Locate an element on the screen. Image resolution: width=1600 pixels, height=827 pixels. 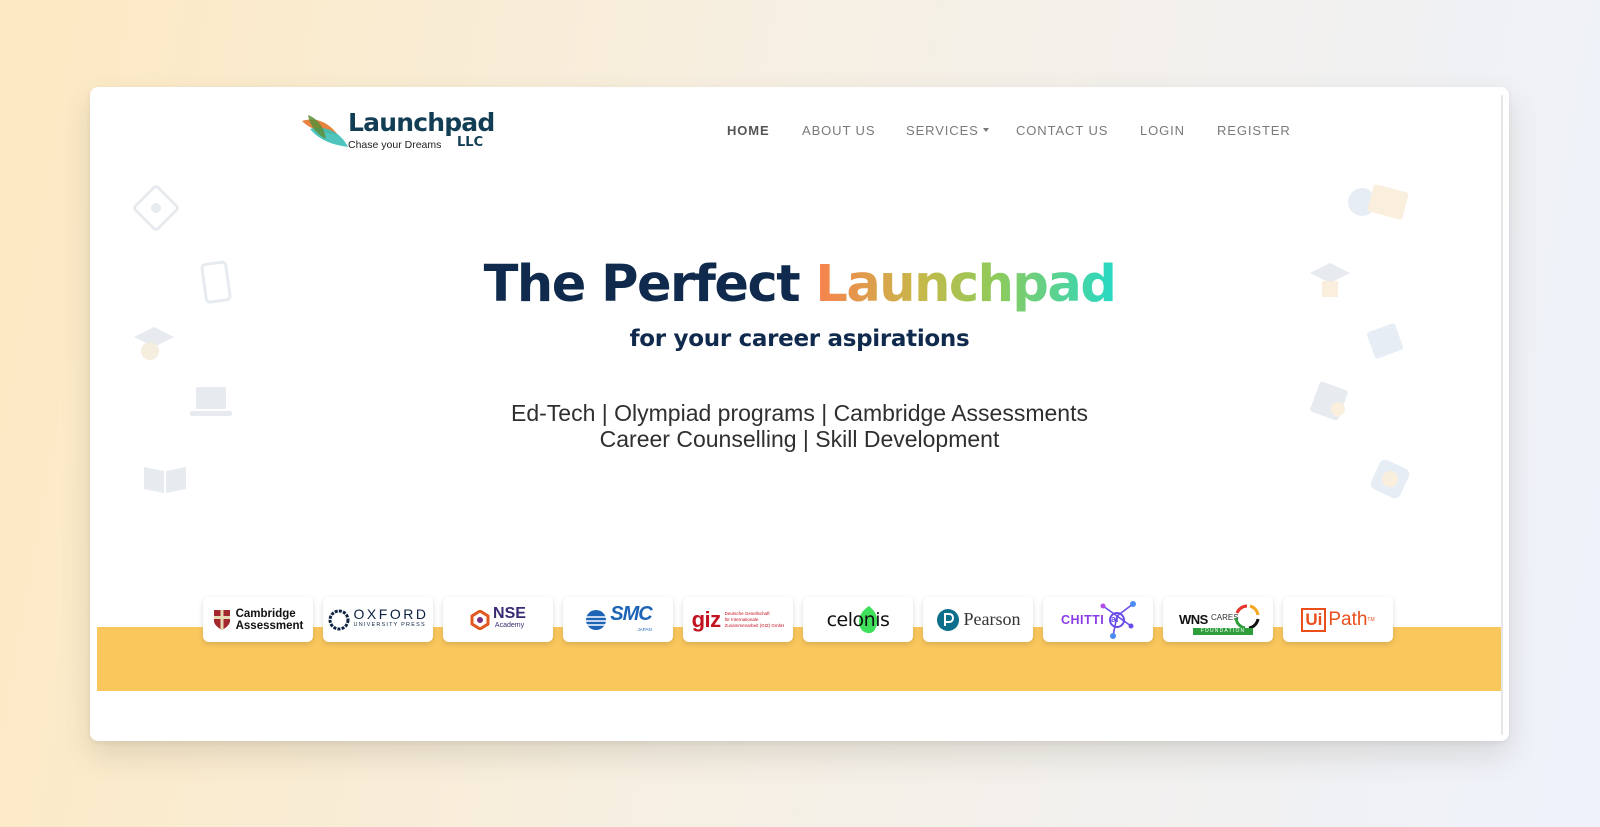
smc-wordmark: SMC JAPAN is located at coordinates (631, 619).